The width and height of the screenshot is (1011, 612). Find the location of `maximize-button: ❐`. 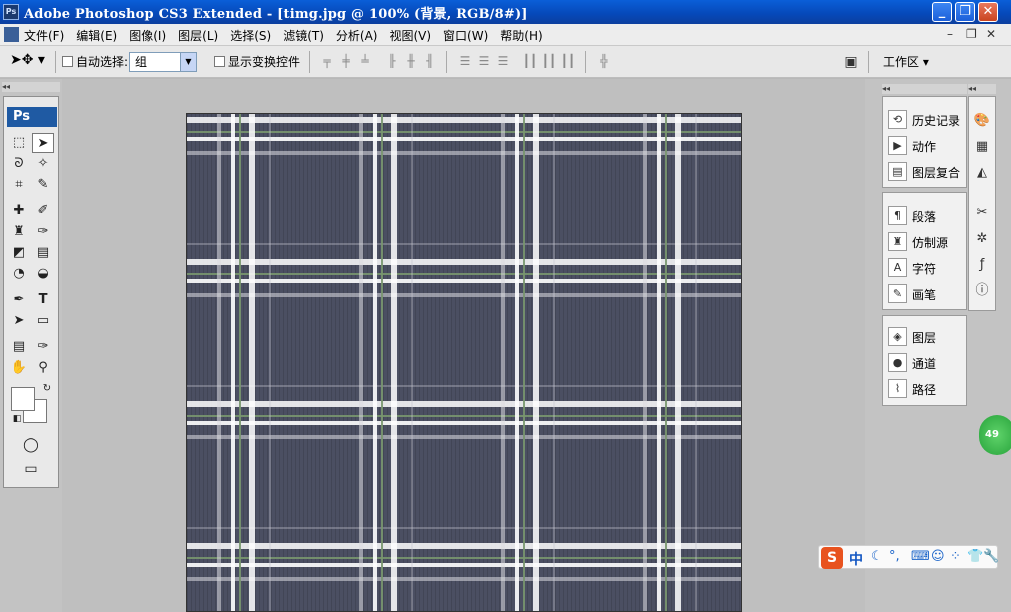

maximize-button: ❐ is located at coordinates (965, 12).